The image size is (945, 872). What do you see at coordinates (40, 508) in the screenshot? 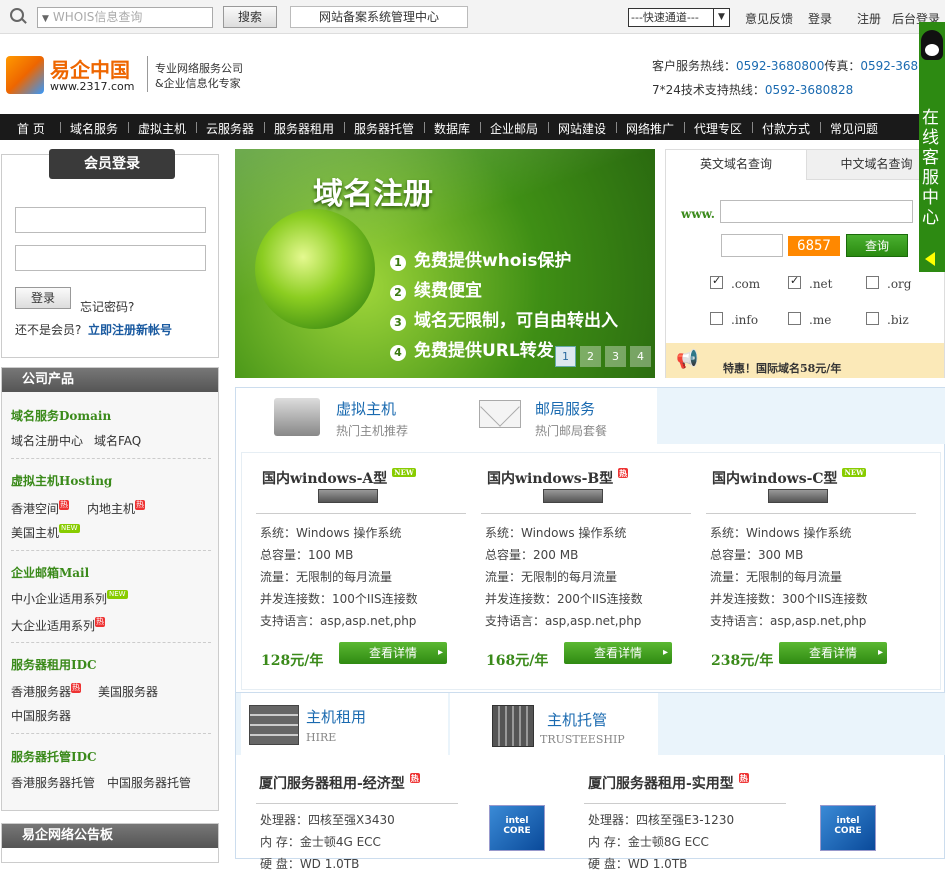
I see `product-link: 香港空间热` at bounding box center [40, 508].